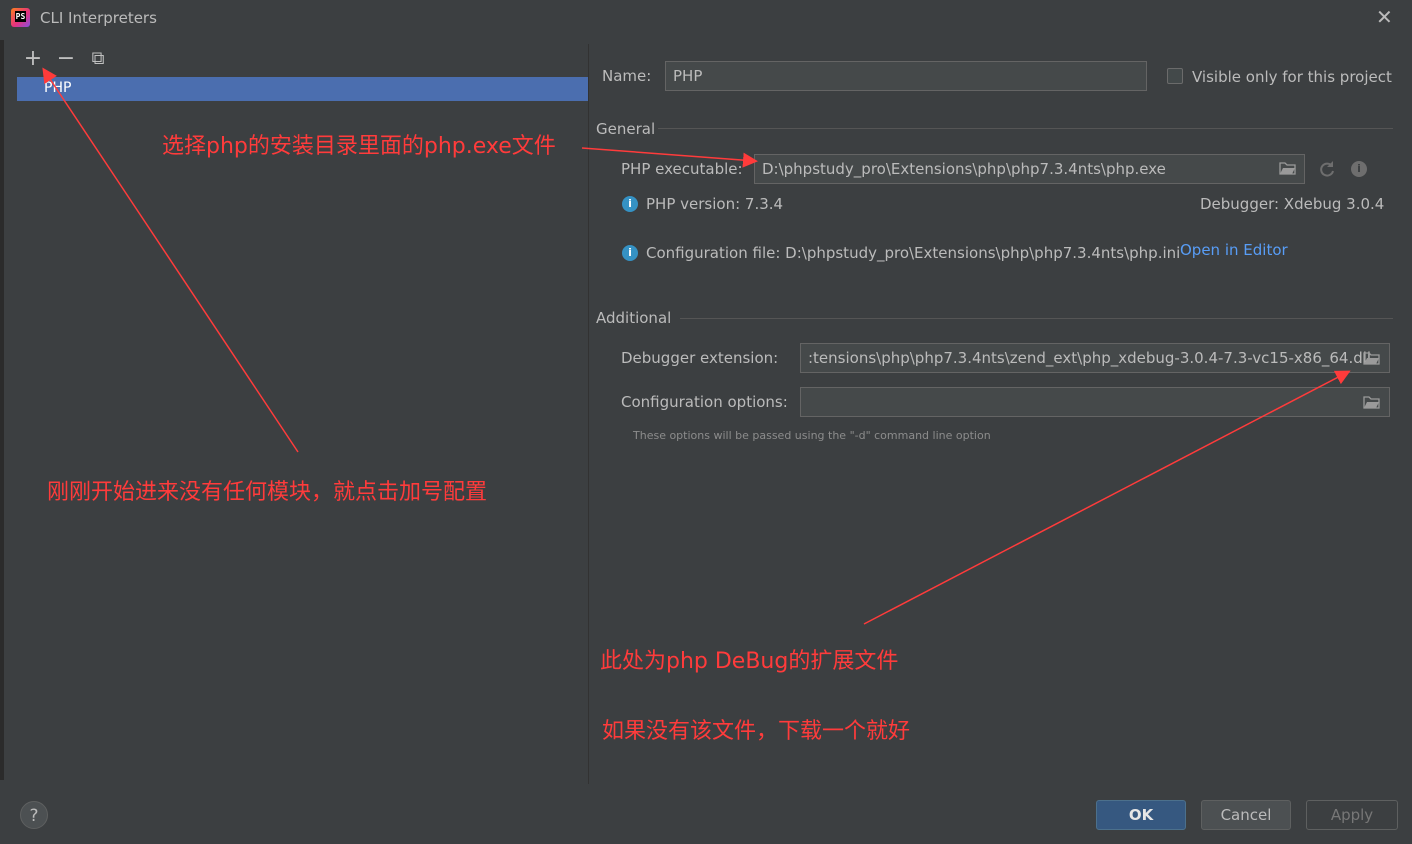 Image resolution: width=1412 pixels, height=844 pixels. Describe the element at coordinates (1384, 17) in the screenshot. I see `close-icon: ✕` at that location.